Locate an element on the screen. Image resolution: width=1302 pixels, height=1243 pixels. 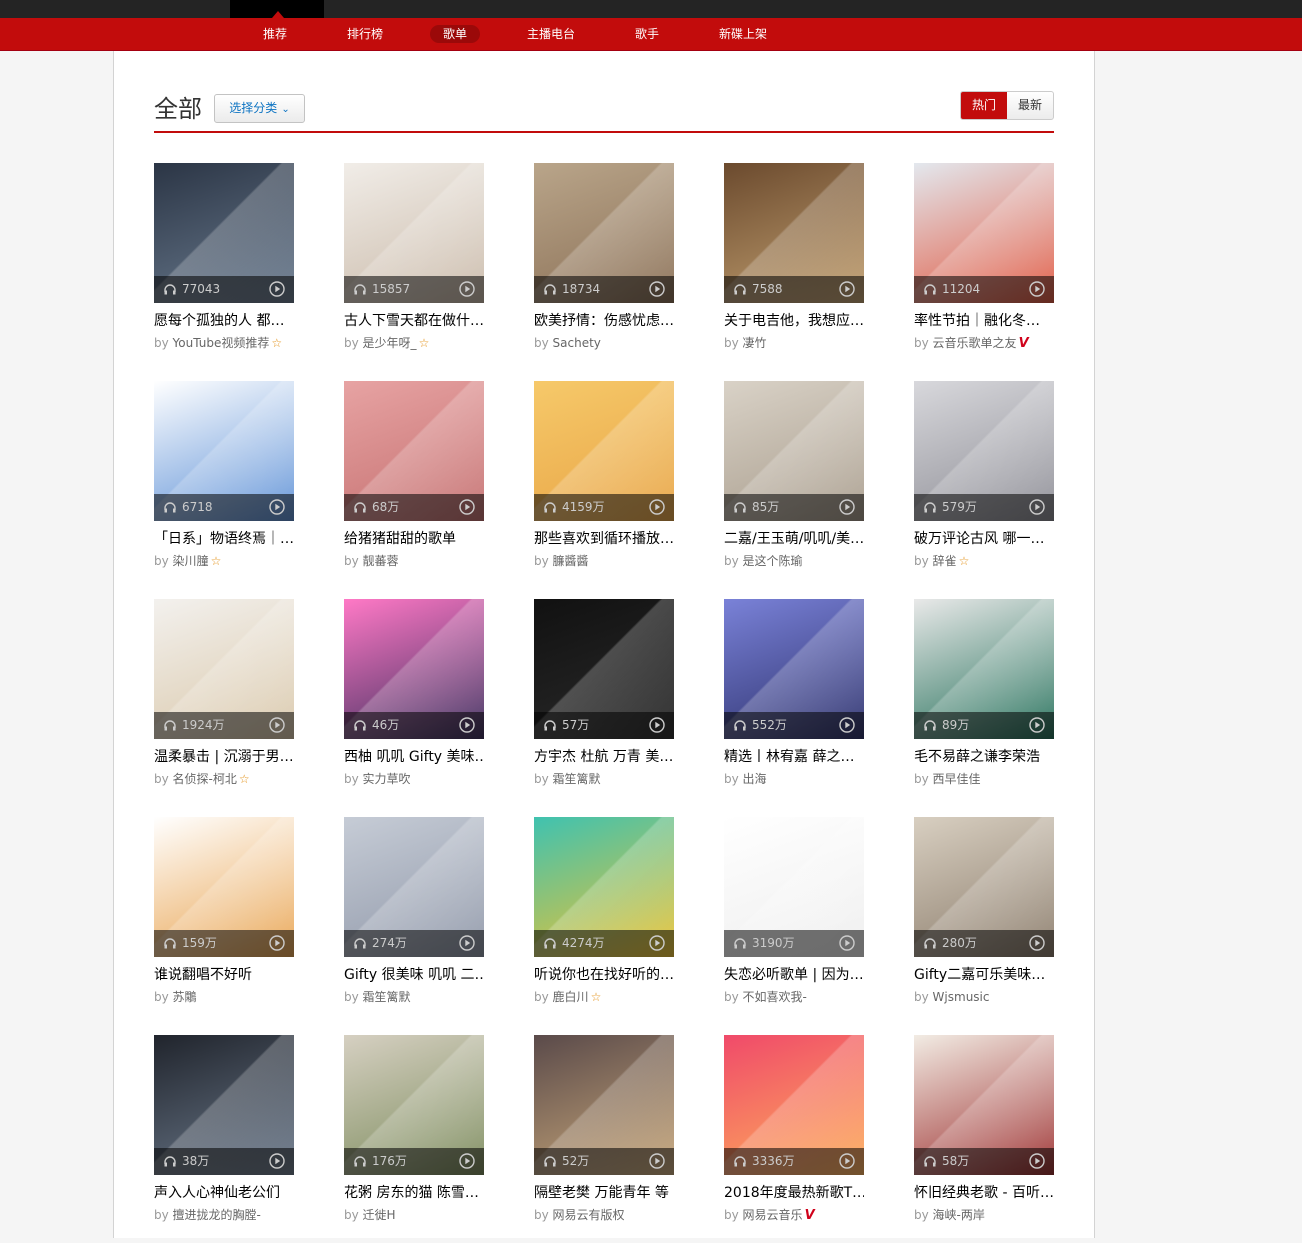
author-link: Sachety is located at coordinates (577, 343).